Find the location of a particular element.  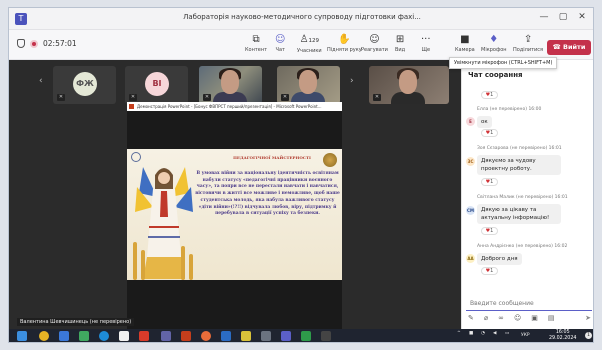

recording-icon is located at coordinates (34, 43).